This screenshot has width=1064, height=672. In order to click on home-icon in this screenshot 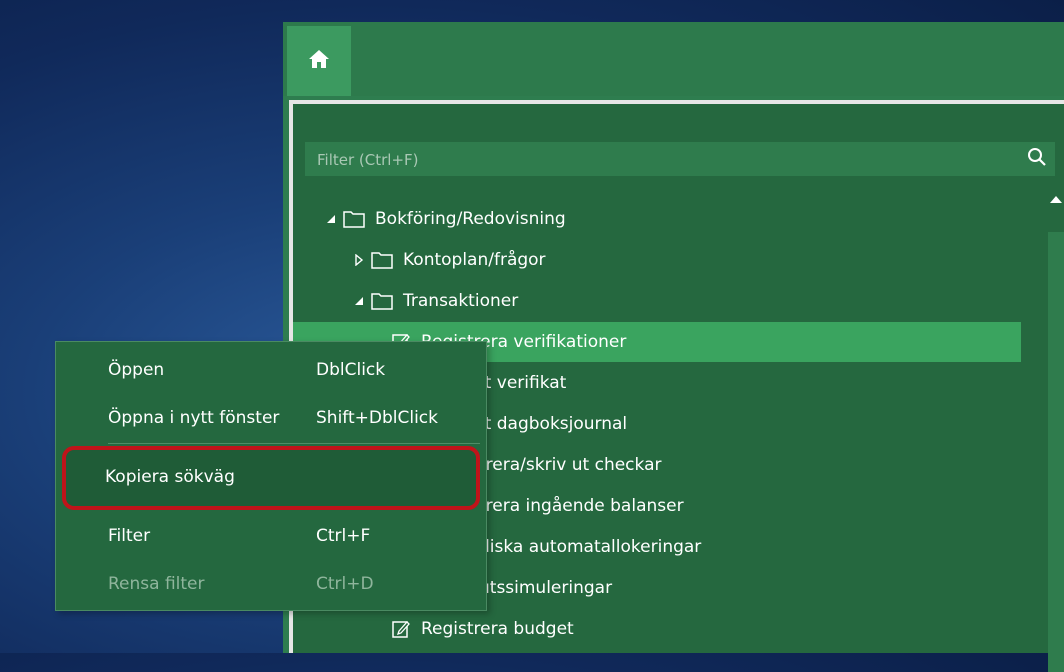, I will do `click(319, 61)`.